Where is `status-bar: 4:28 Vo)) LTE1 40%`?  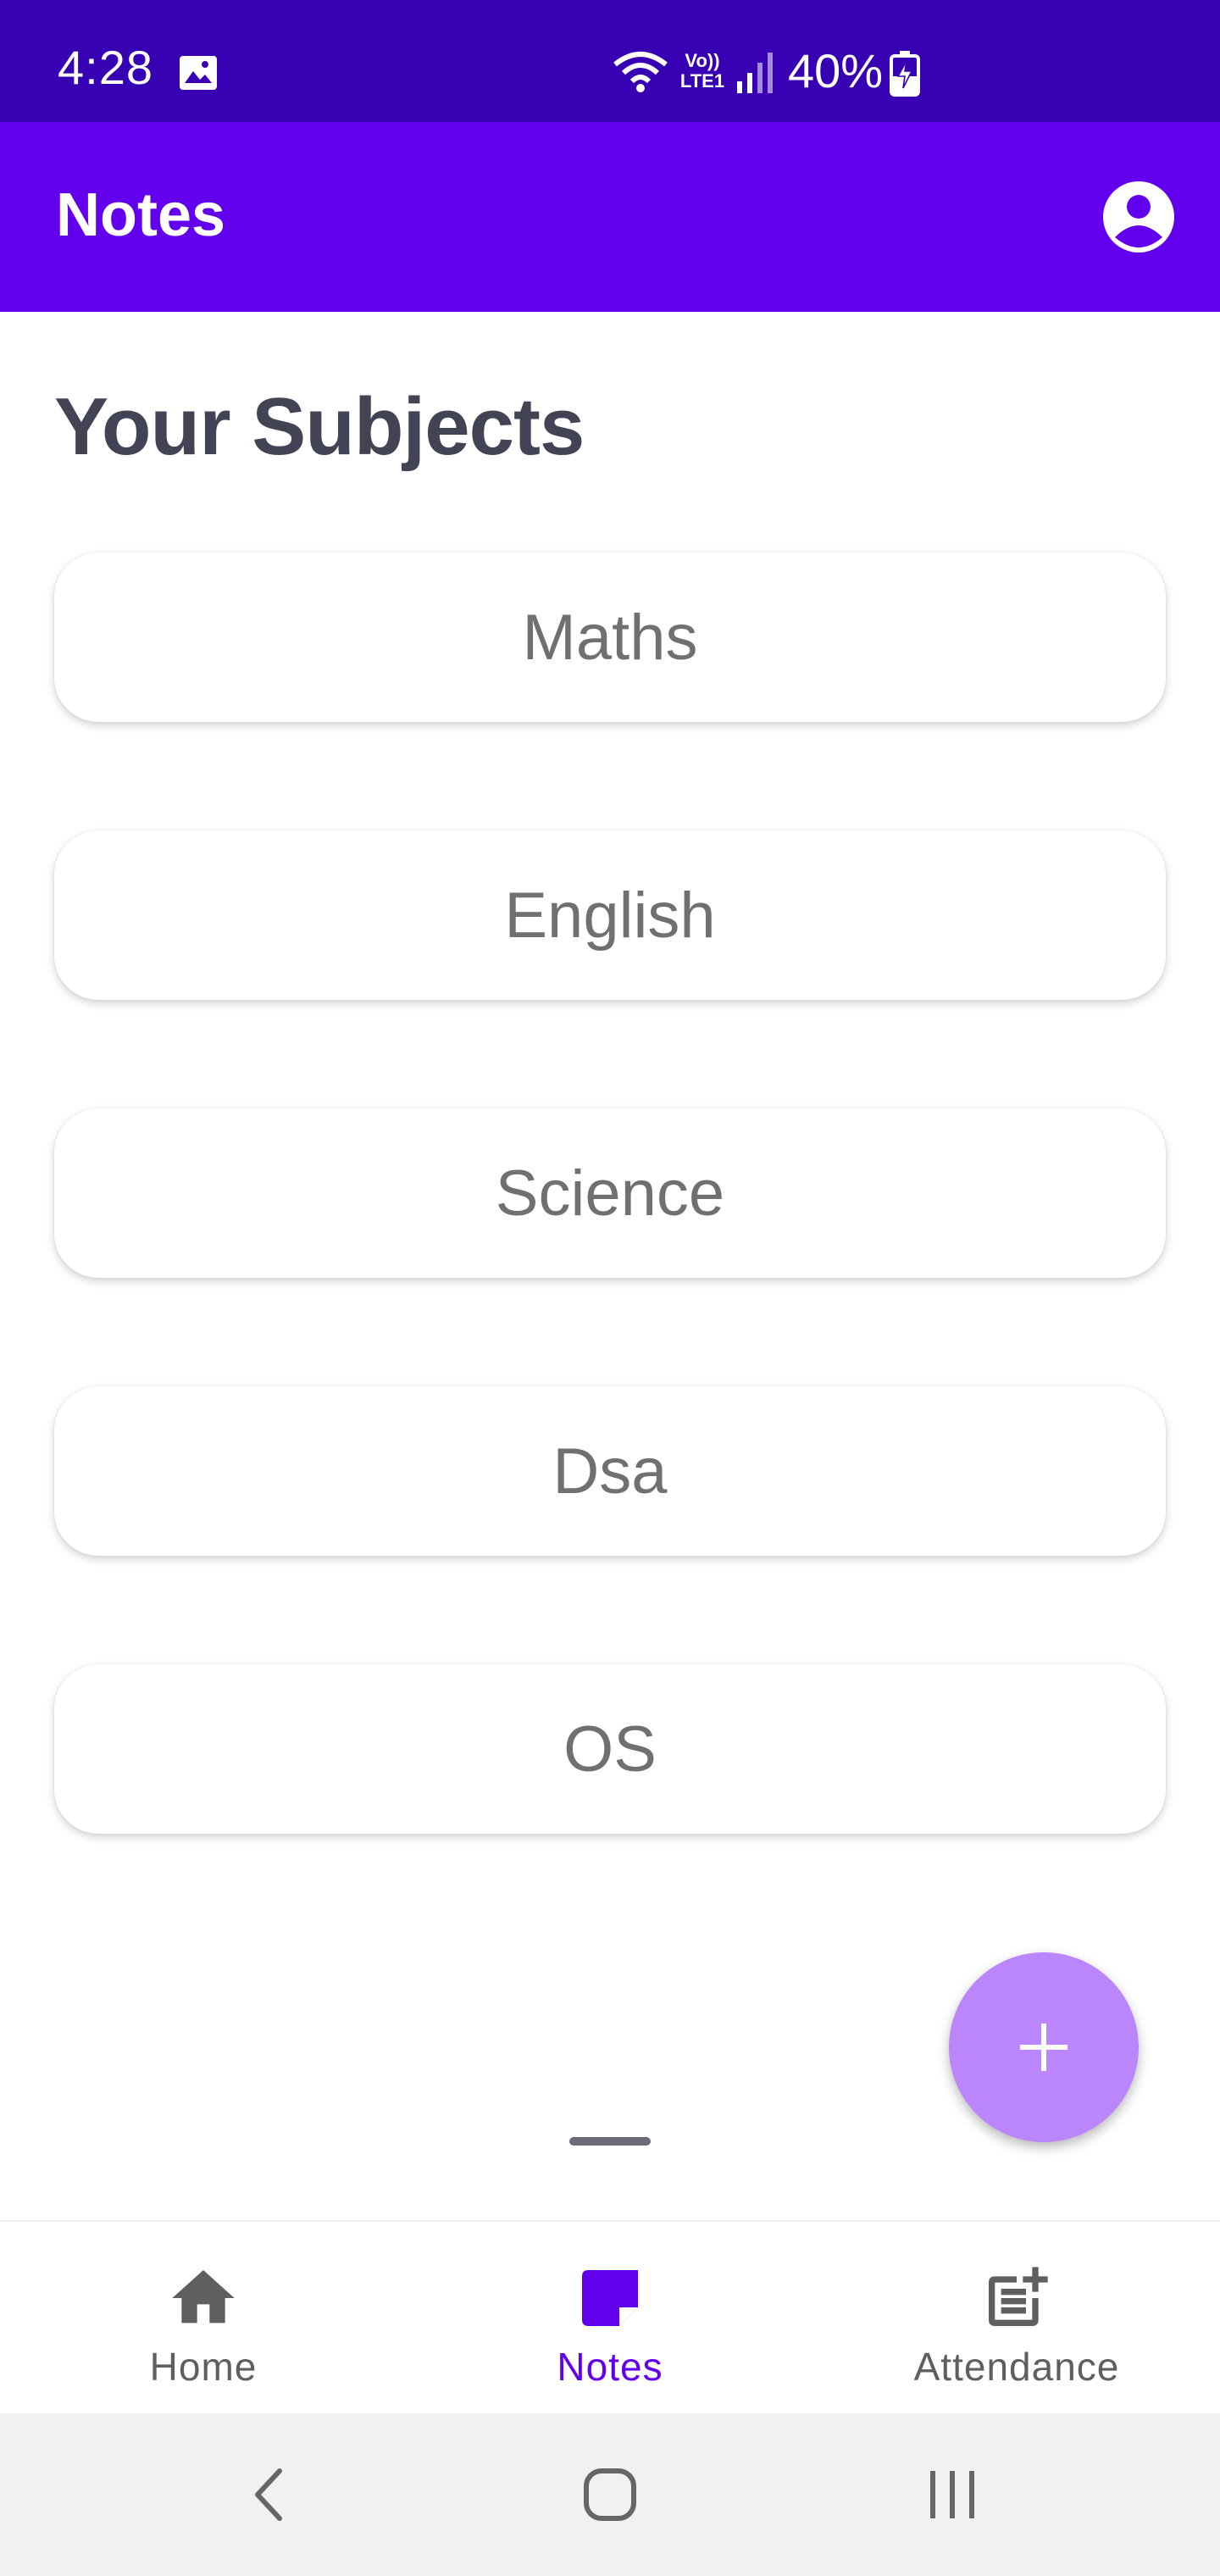
status-bar: 4:28 Vo)) LTE1 40% is located at coordinates (610, 61).